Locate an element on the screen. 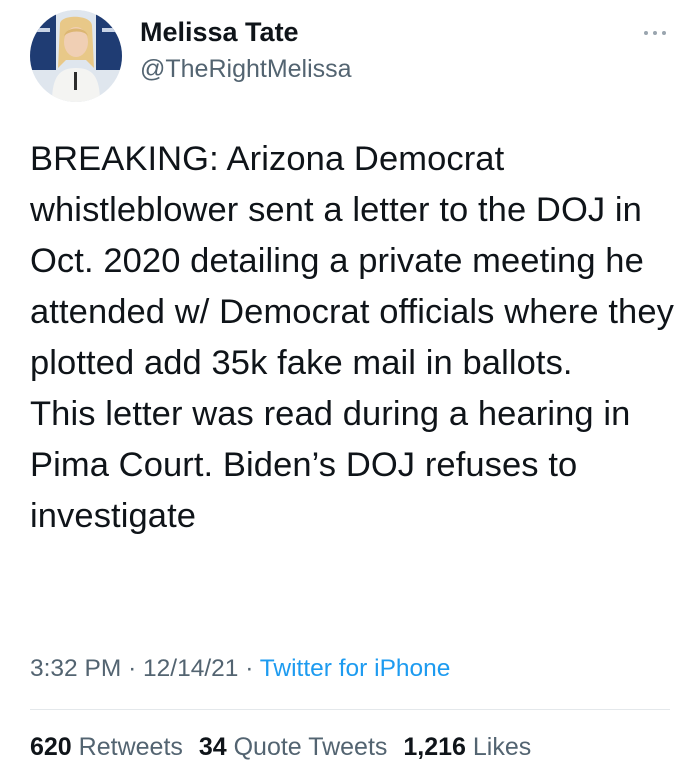 The width and height of the screenshot is (700, 780). retweets-label: Retweets is located at coordinates (130, 747).